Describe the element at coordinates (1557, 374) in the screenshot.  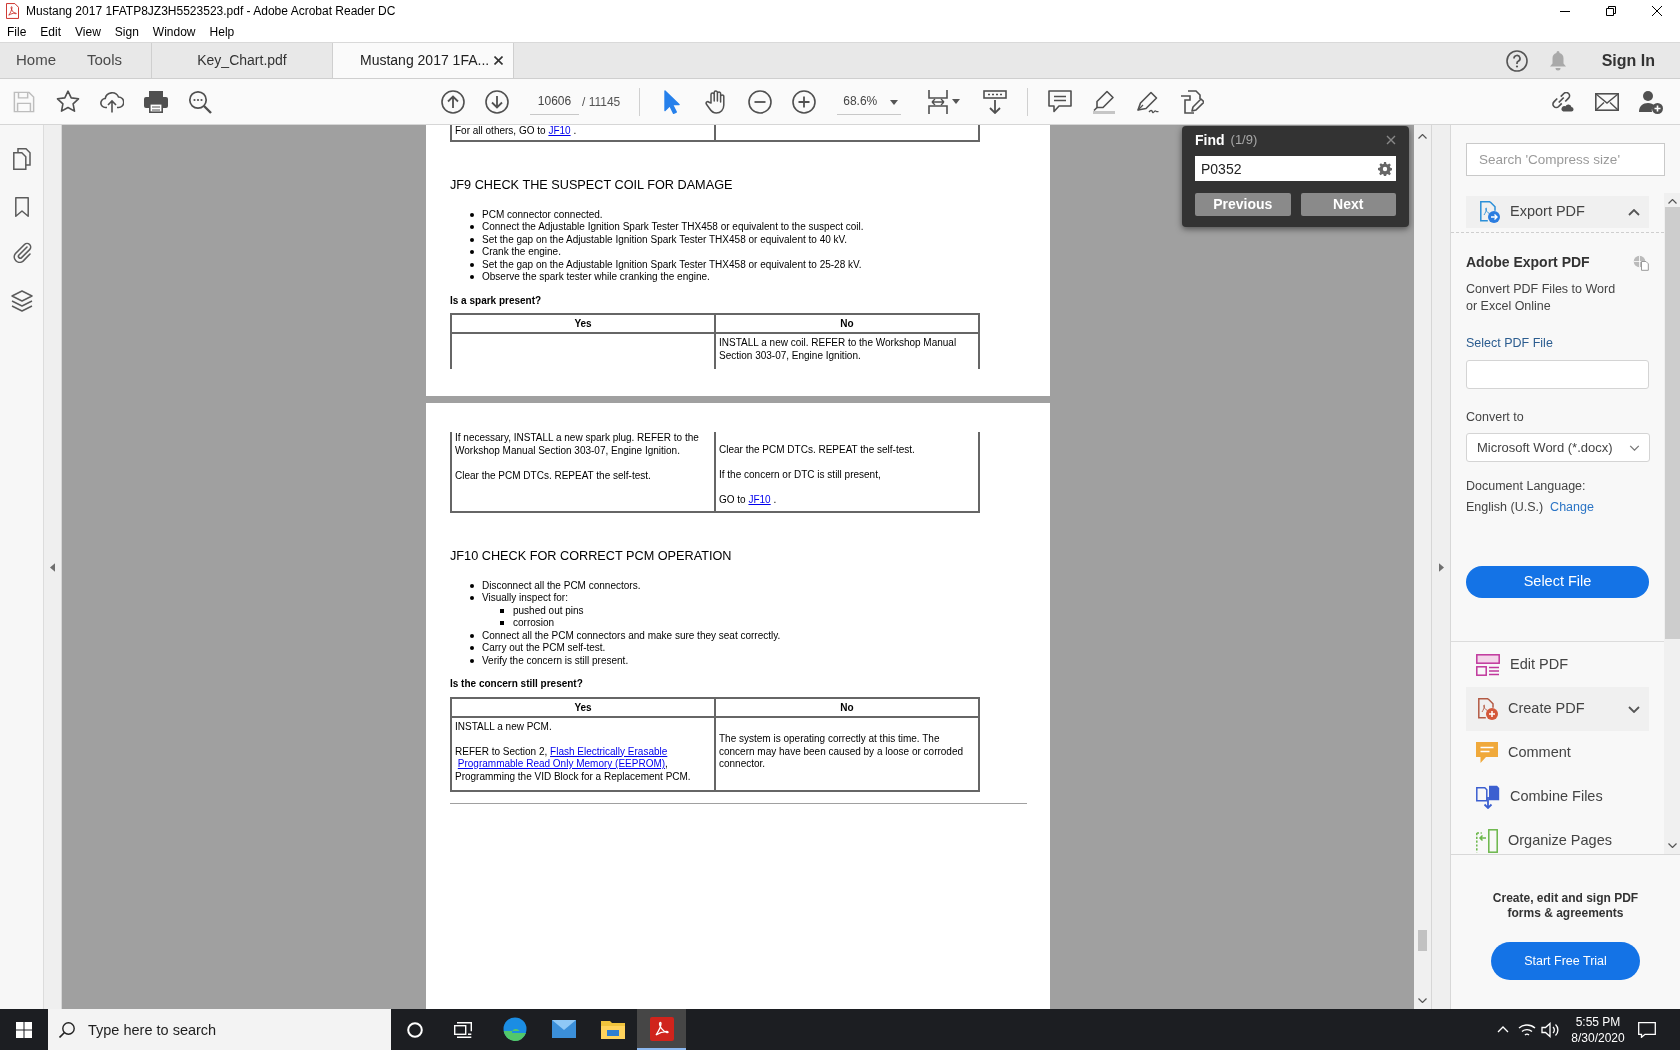
I see `file-field` at that location.